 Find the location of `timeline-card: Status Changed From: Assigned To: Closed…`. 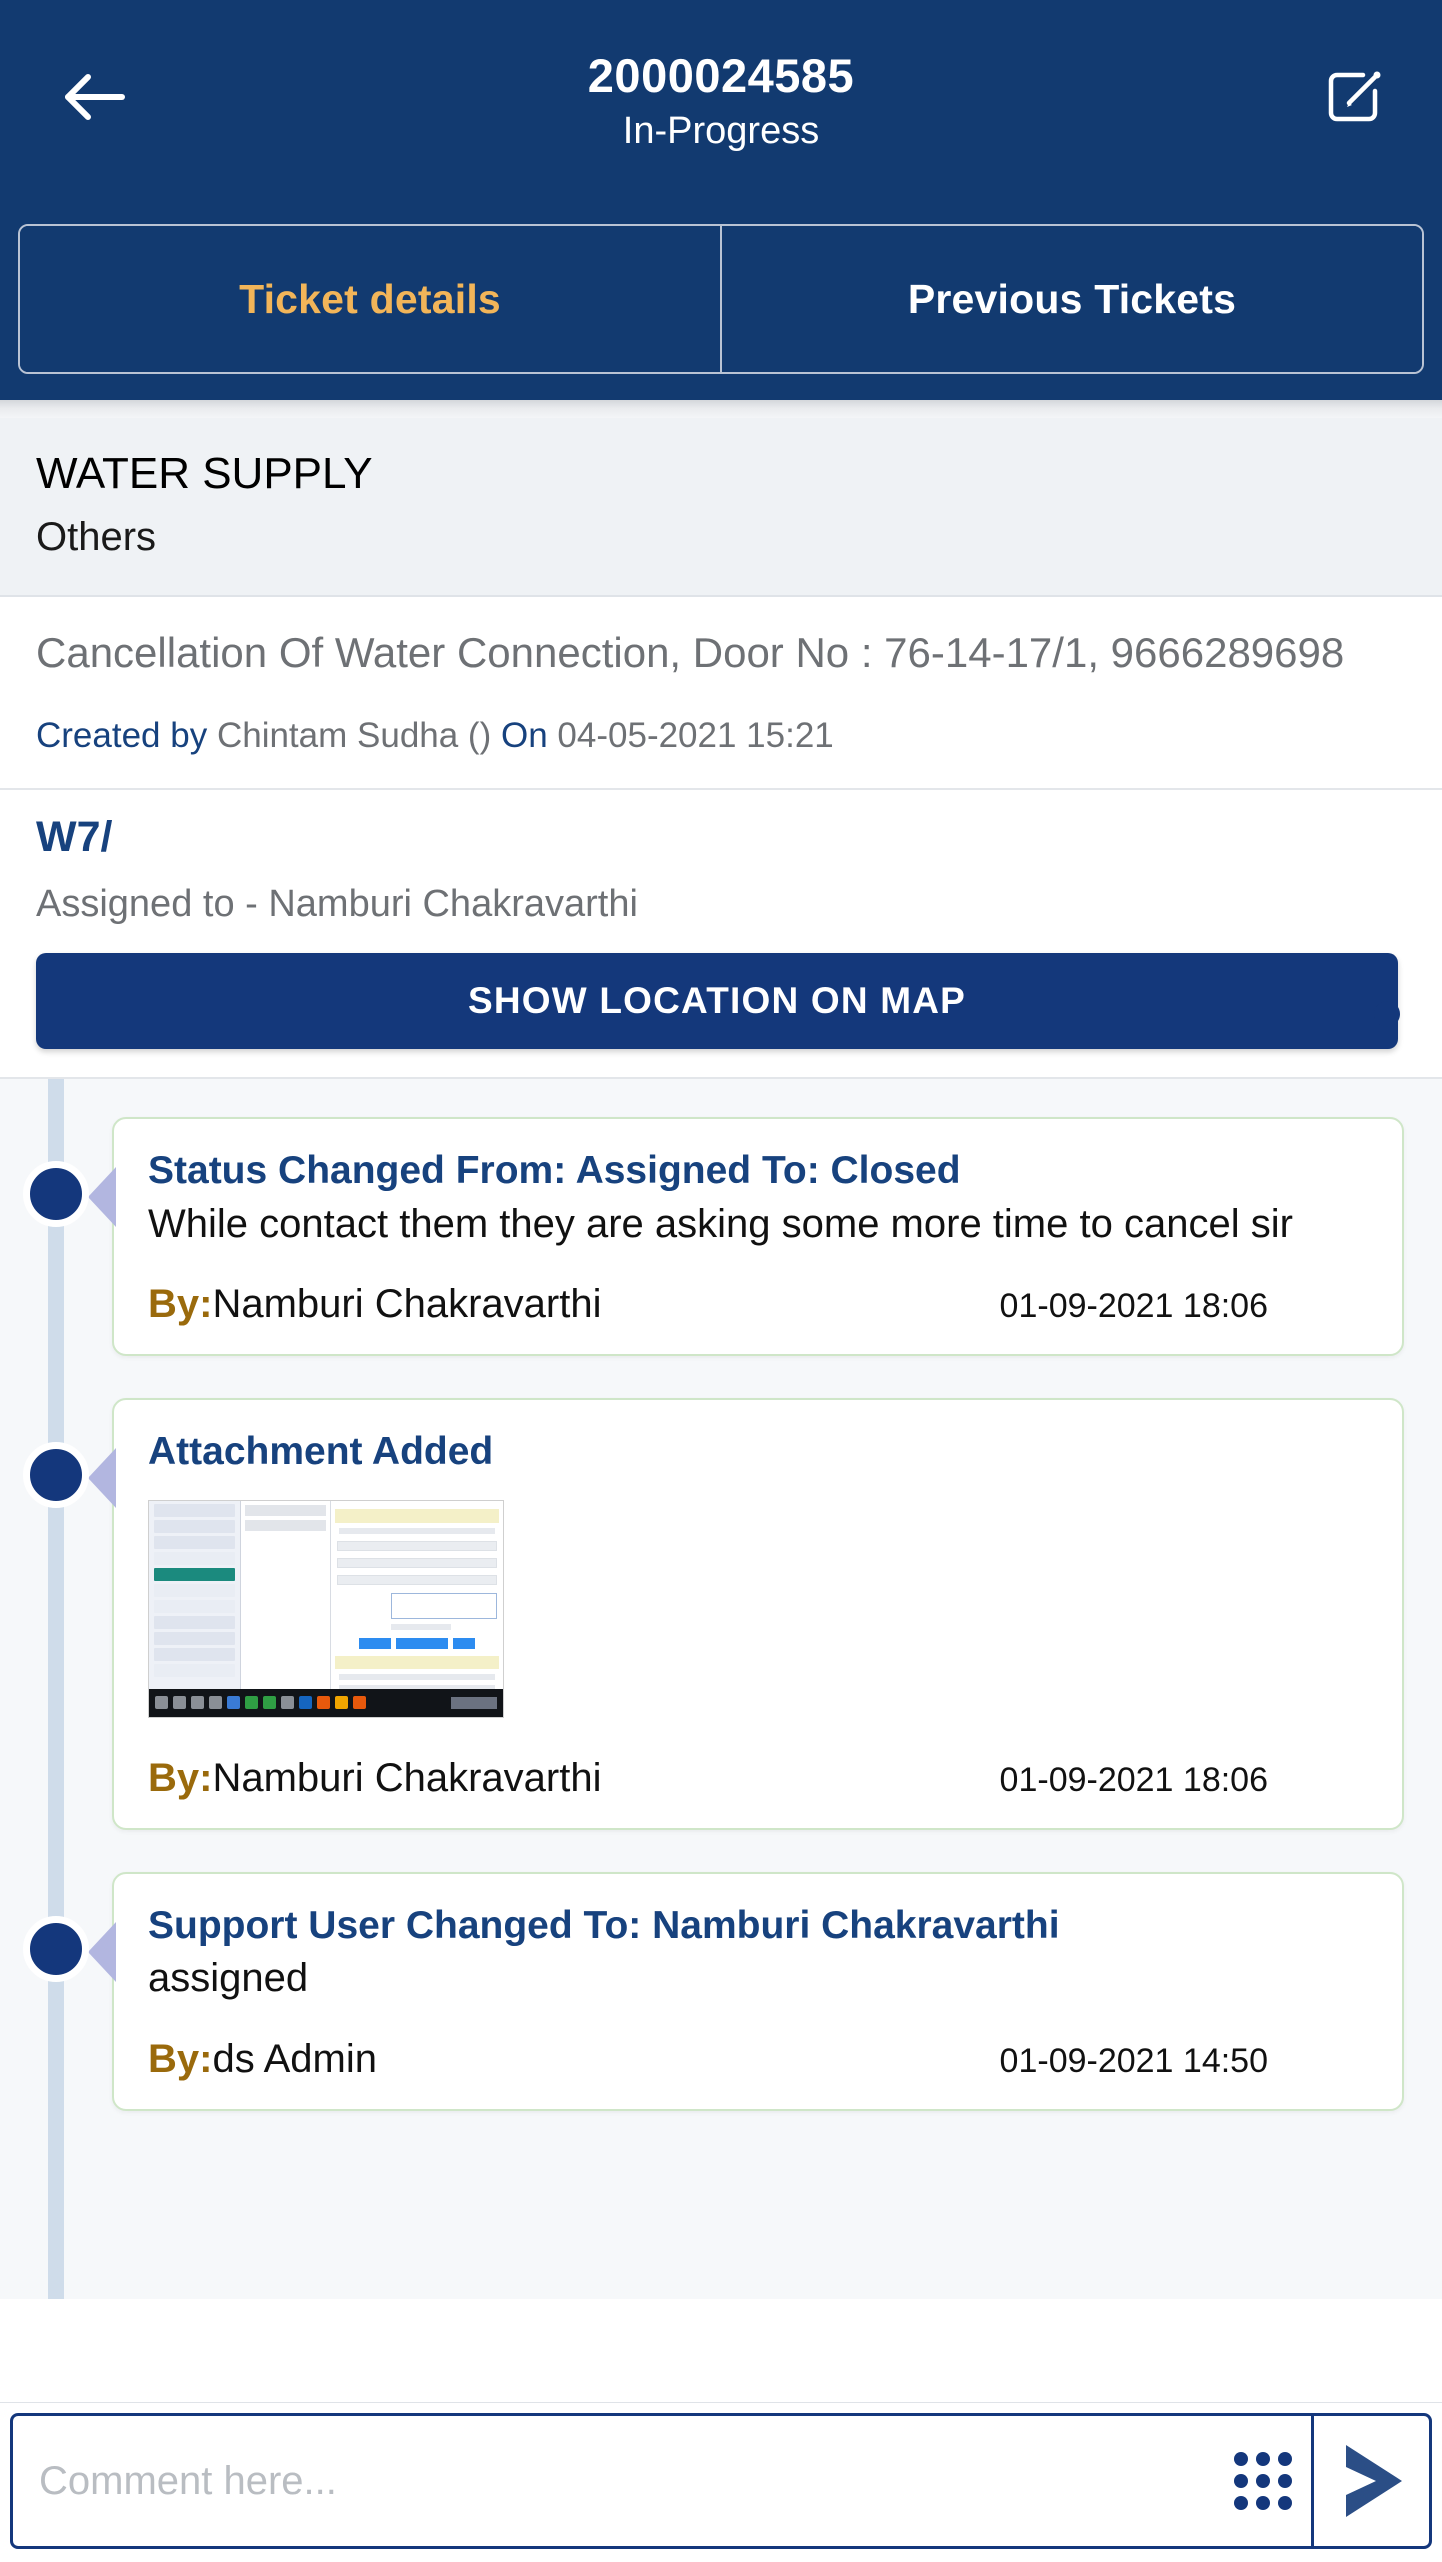

timeline-card: Status Changed From: Assigned To: Closed… is located at coordinates (758, 1237).